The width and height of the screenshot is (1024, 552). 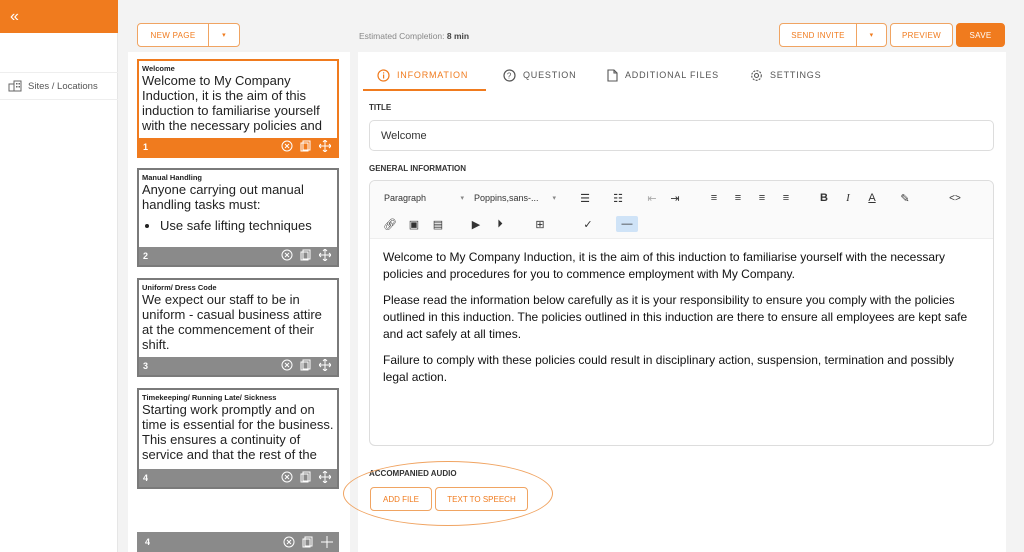 I want to click on tab-information: INFORMATION, so click(x=422, y=75).